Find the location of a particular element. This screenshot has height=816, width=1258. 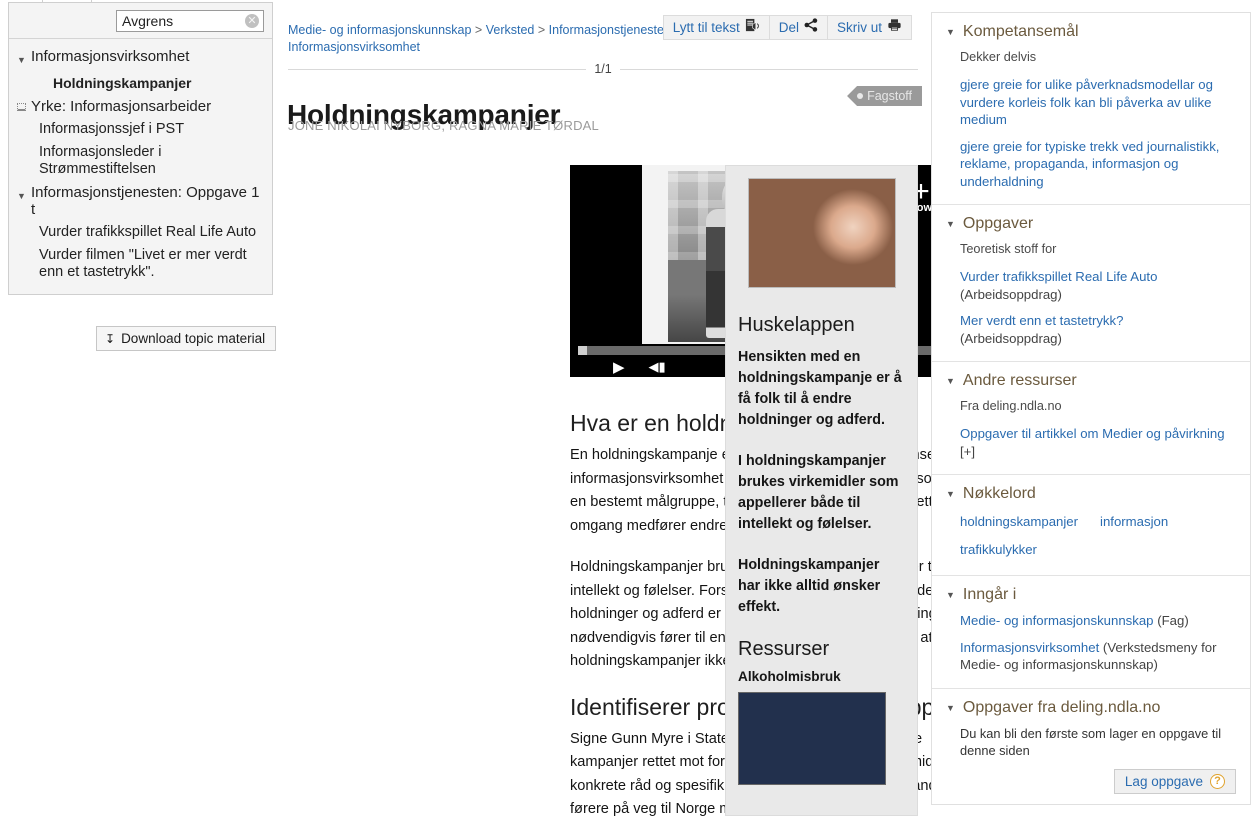

section-header: ▼ Oppgaver is located at coordinates (1091, 224).